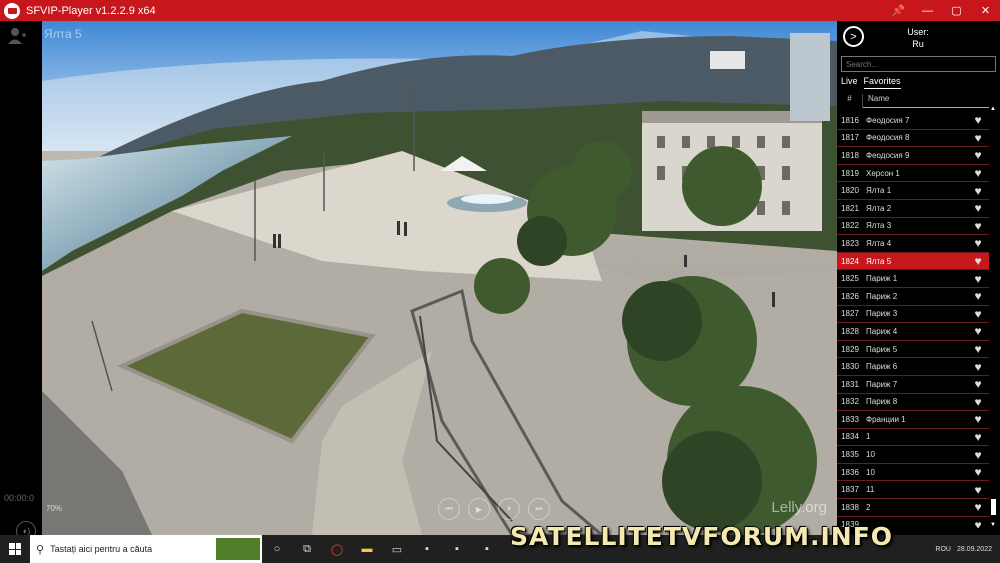 The image size is (1000, 563). I want to click on taskbar-search-text: Tastați aici pentru a căuta, so click(101, 549).